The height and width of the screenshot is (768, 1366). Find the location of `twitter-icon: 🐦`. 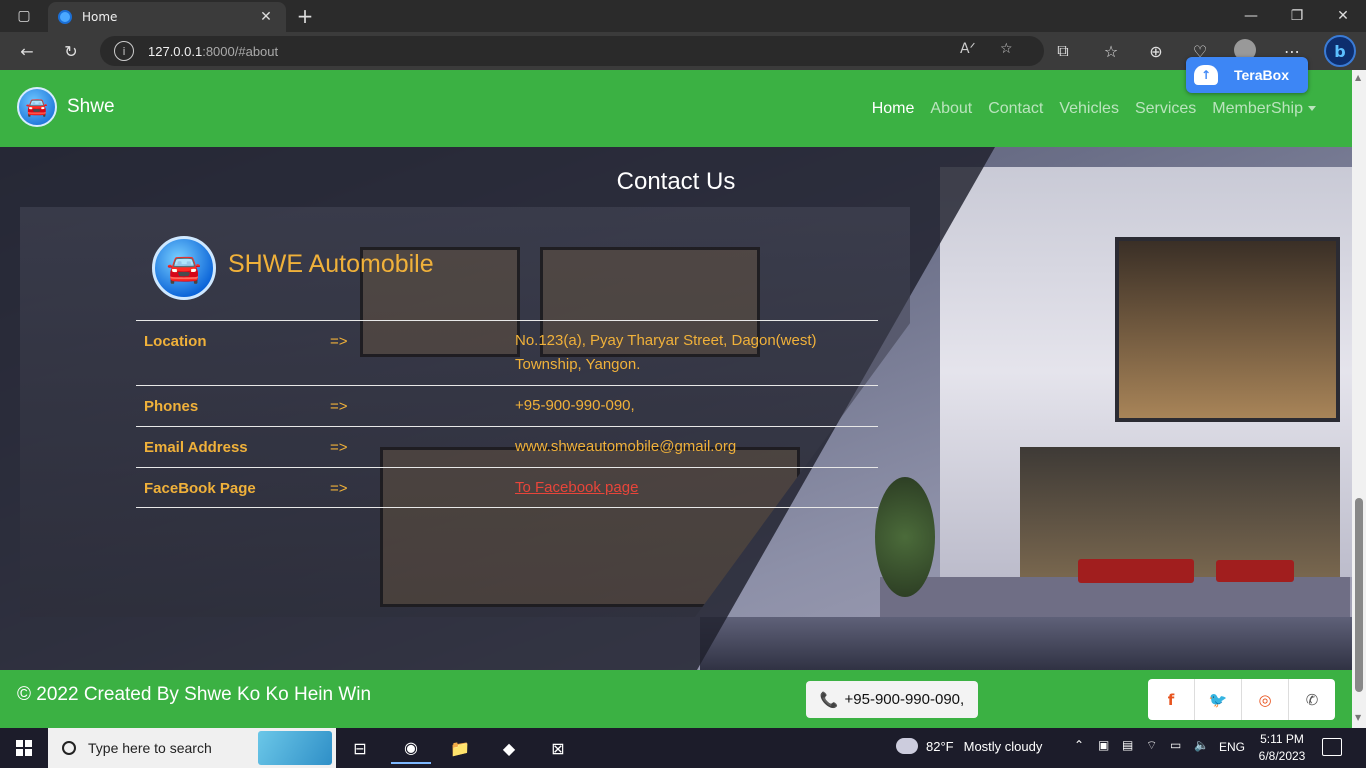

twitter-icon: 🐦 is located at coordinates (1218, 699).